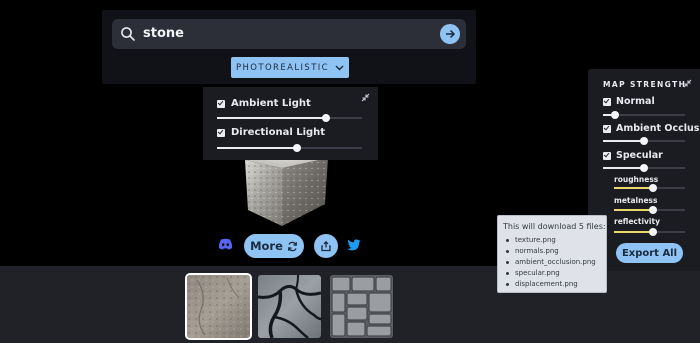  What do you see at coordinates (292, 246) in the screenshot?
I see `refresh-icon` at bounding box center [292, 246].